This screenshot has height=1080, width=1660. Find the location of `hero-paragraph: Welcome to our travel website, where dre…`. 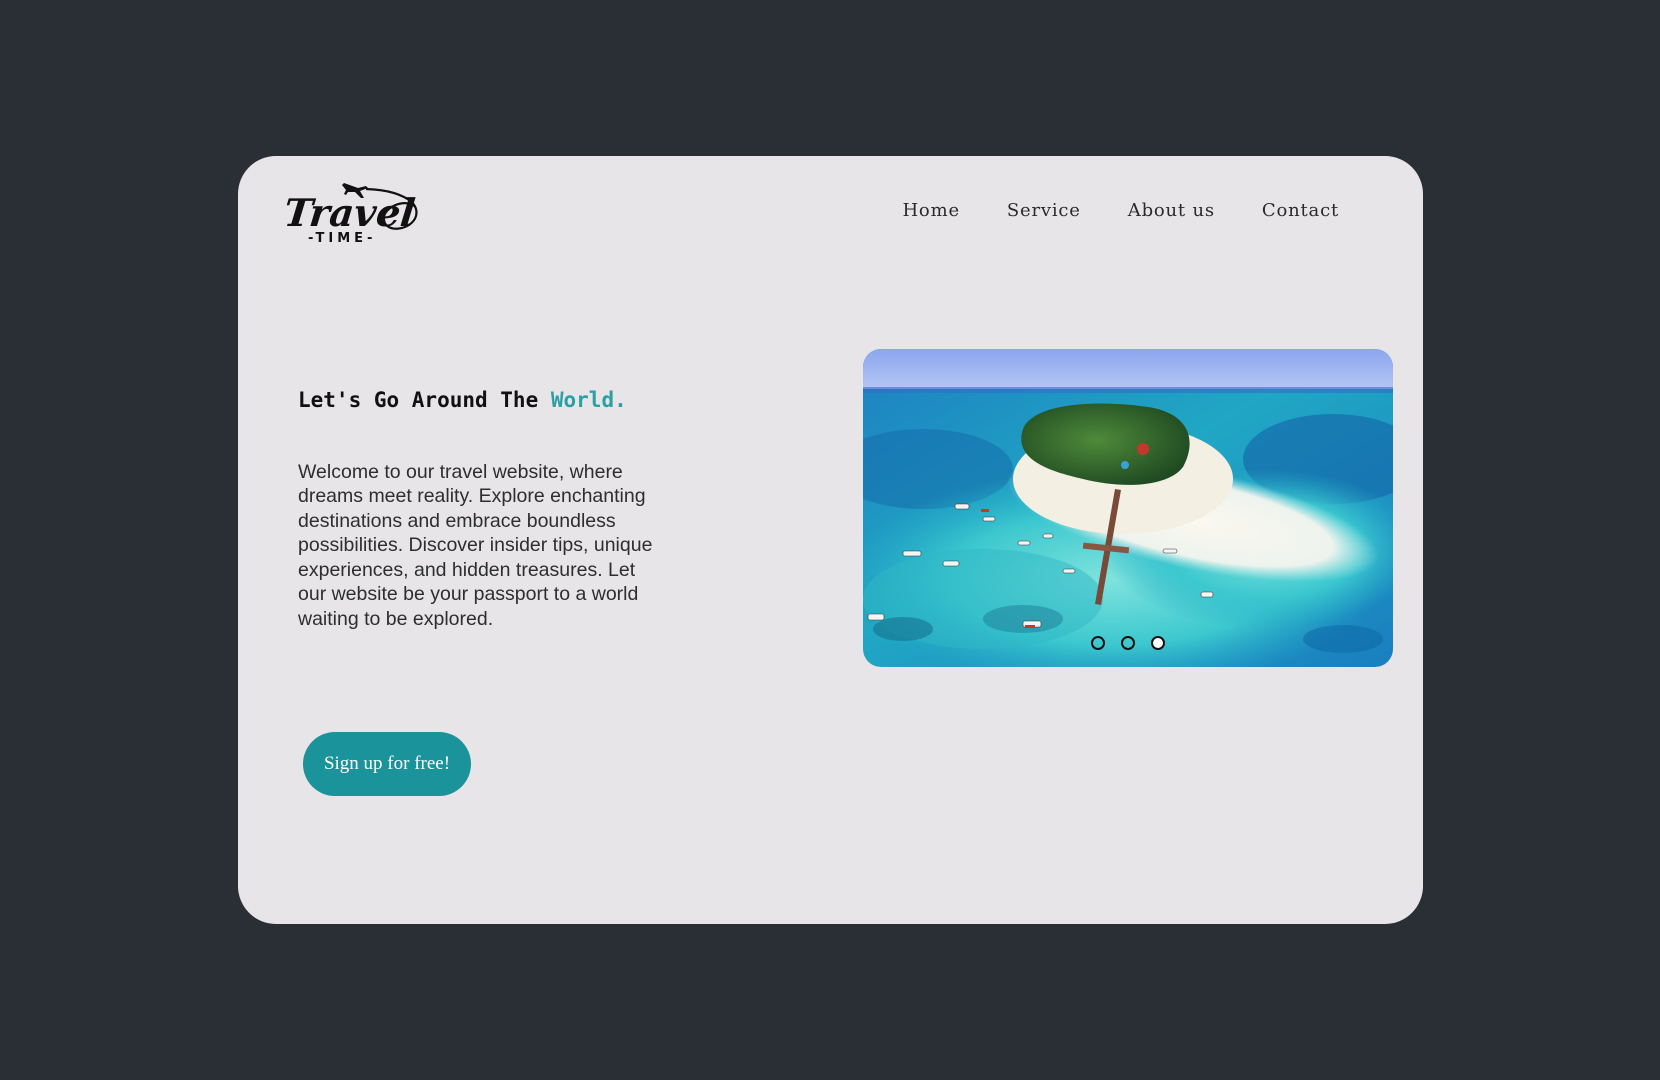

hero-paragraph: Welcome to our travel website, where dre… is located at coordinates (475, 545).